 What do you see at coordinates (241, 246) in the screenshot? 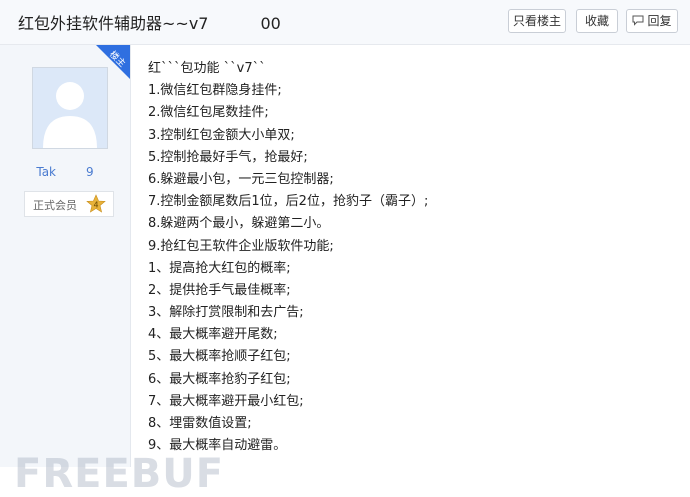
I see `post-line: 9.抢红包王软件企业版软件功能;` at bounding box center [241, 246].